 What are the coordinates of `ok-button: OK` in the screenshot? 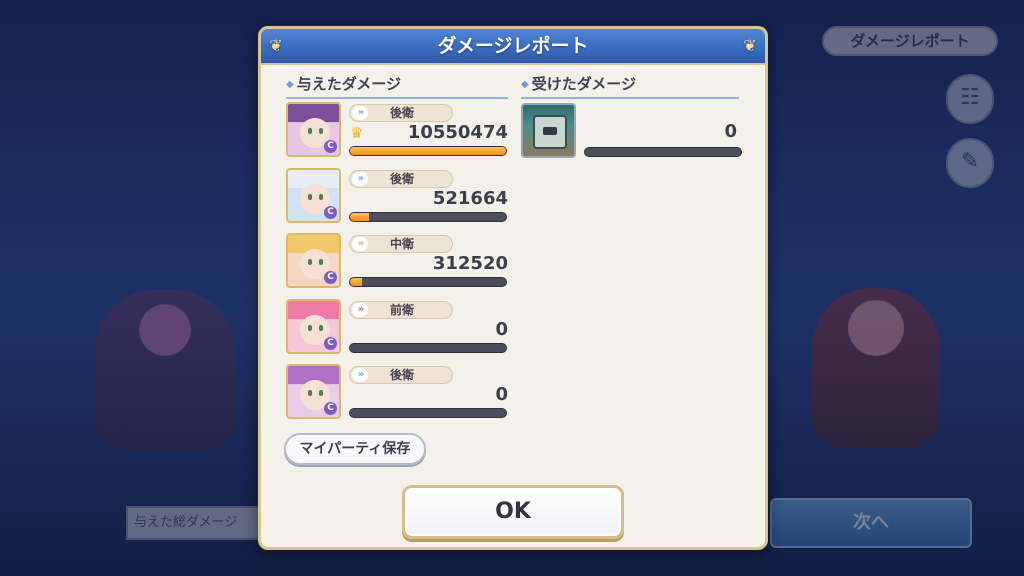 It's located at (513, 512).